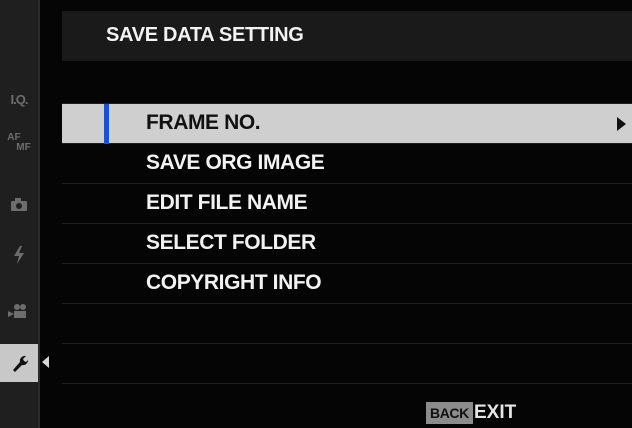 This screenshot has height=428, width=632. What do you see at coordinates (205, 35) in the screenshot?
I see `page-title: SAVE DATA SETTING` at bounding box center [205, 35].